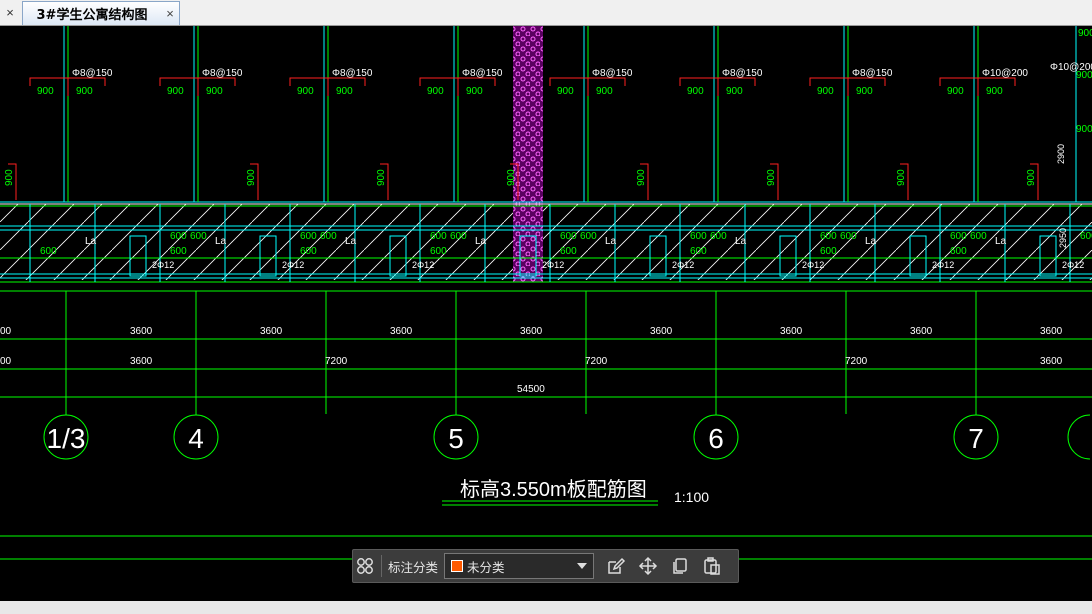 Image resolution: width=1092 pixels, height=614 pixels. I want to click on paste-icon, so click(712, 566).